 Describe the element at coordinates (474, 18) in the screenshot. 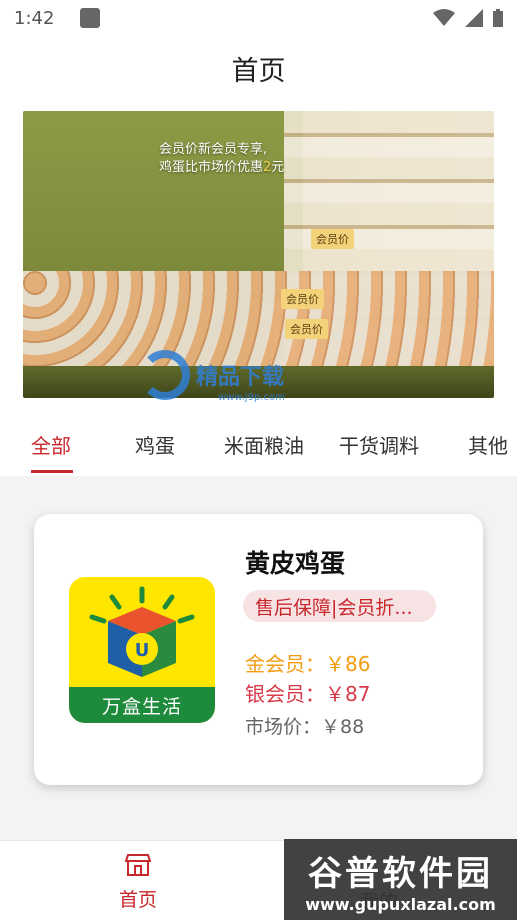

I see `signal-icon` at that location.